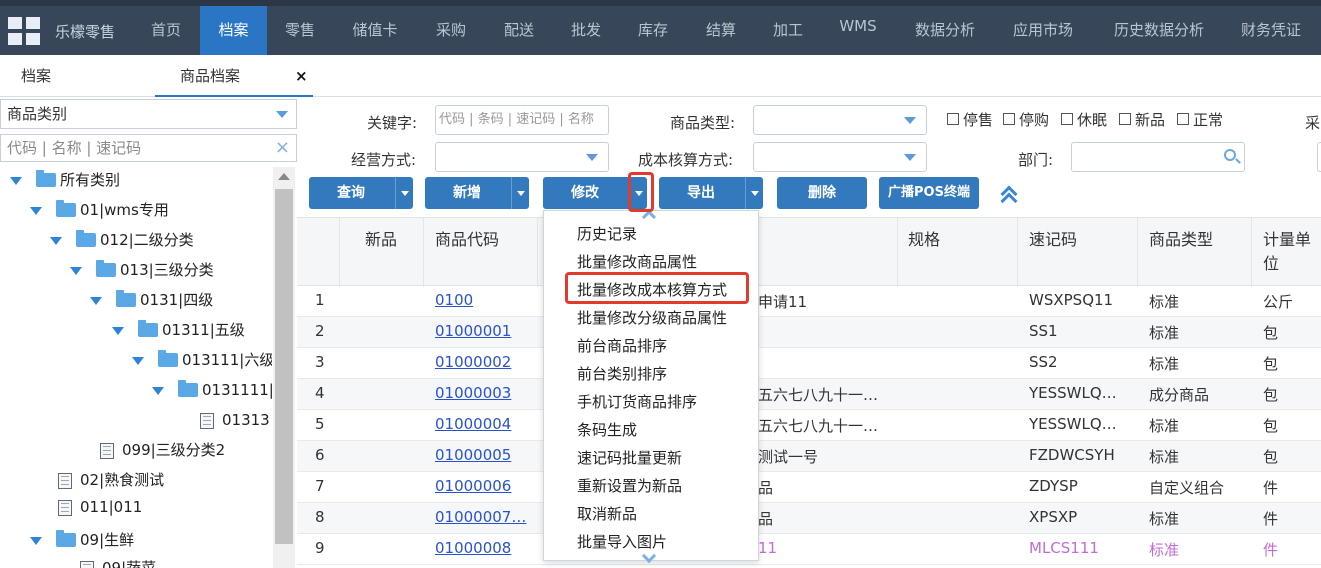 The height and width of the screenshot is (568, 1321). Describe the element at coordinates (1084, 119) in the screenshot. I see `checkbox-dormant: 休眠` at that location.